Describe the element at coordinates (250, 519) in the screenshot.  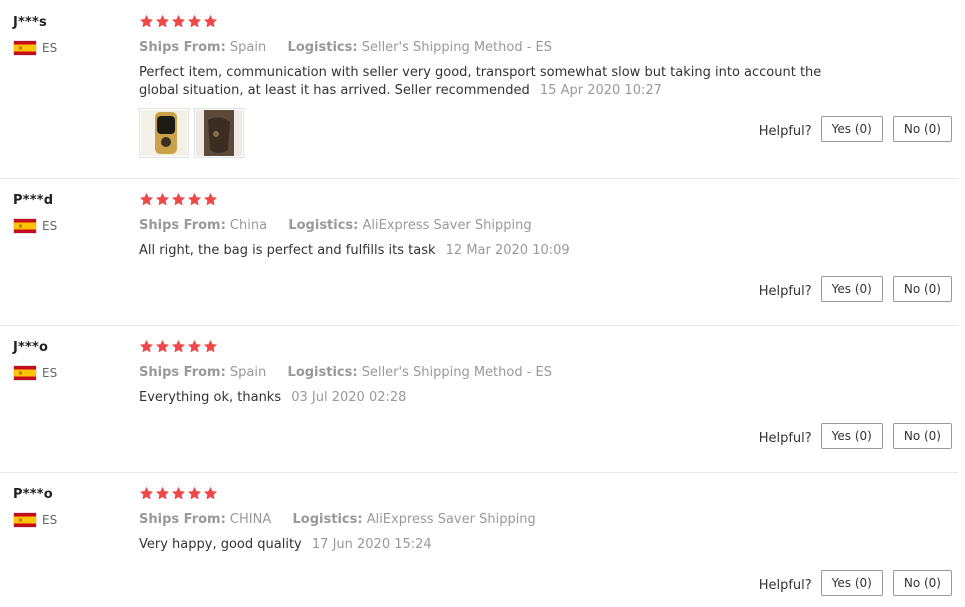
I see `ships-from-value: CHINA` at that location.